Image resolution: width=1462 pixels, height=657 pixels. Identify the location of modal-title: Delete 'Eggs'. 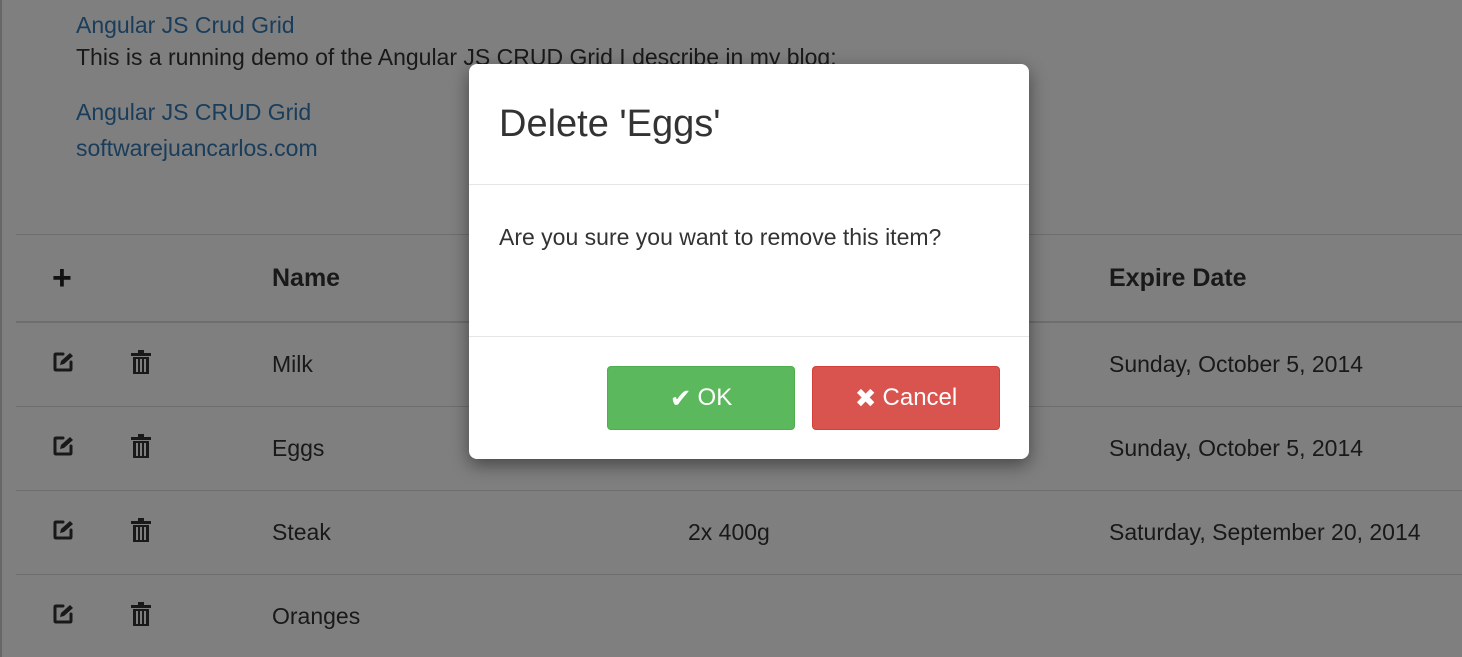
(610, 124).